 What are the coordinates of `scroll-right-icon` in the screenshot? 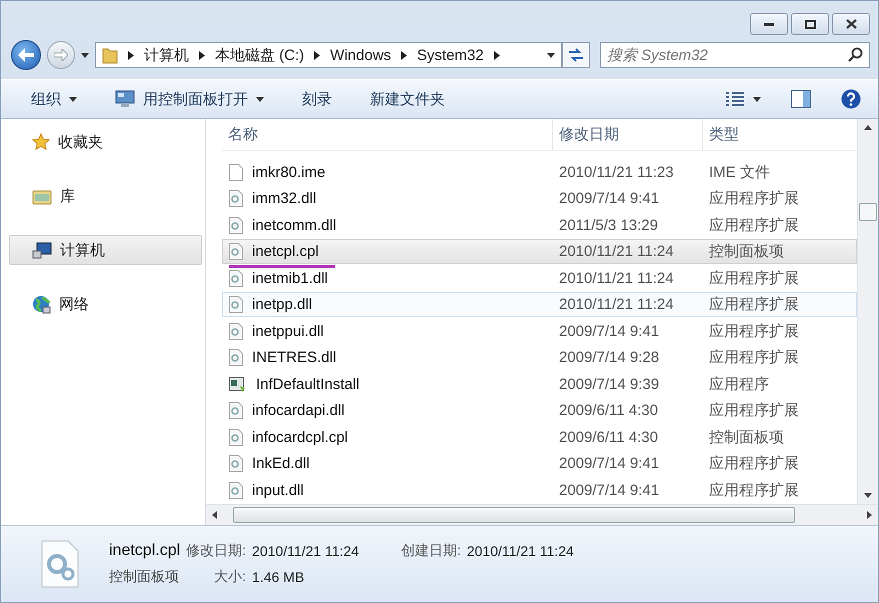 It's located at (869, 515).